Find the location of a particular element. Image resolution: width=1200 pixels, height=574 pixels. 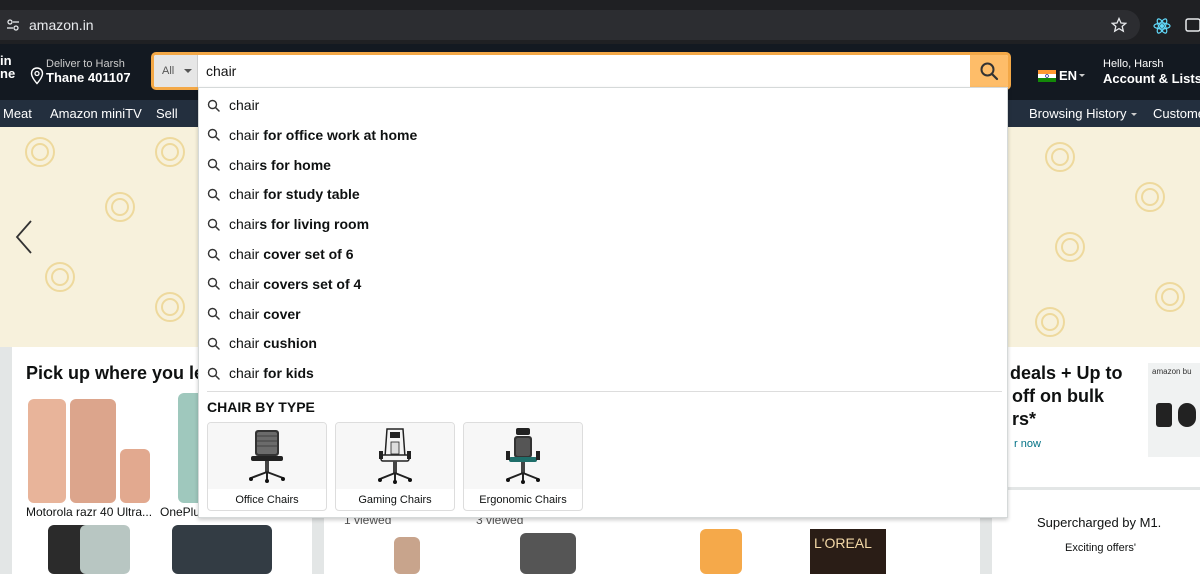

browser-toolbar: amazon.in is located at coordinates (600, 25).